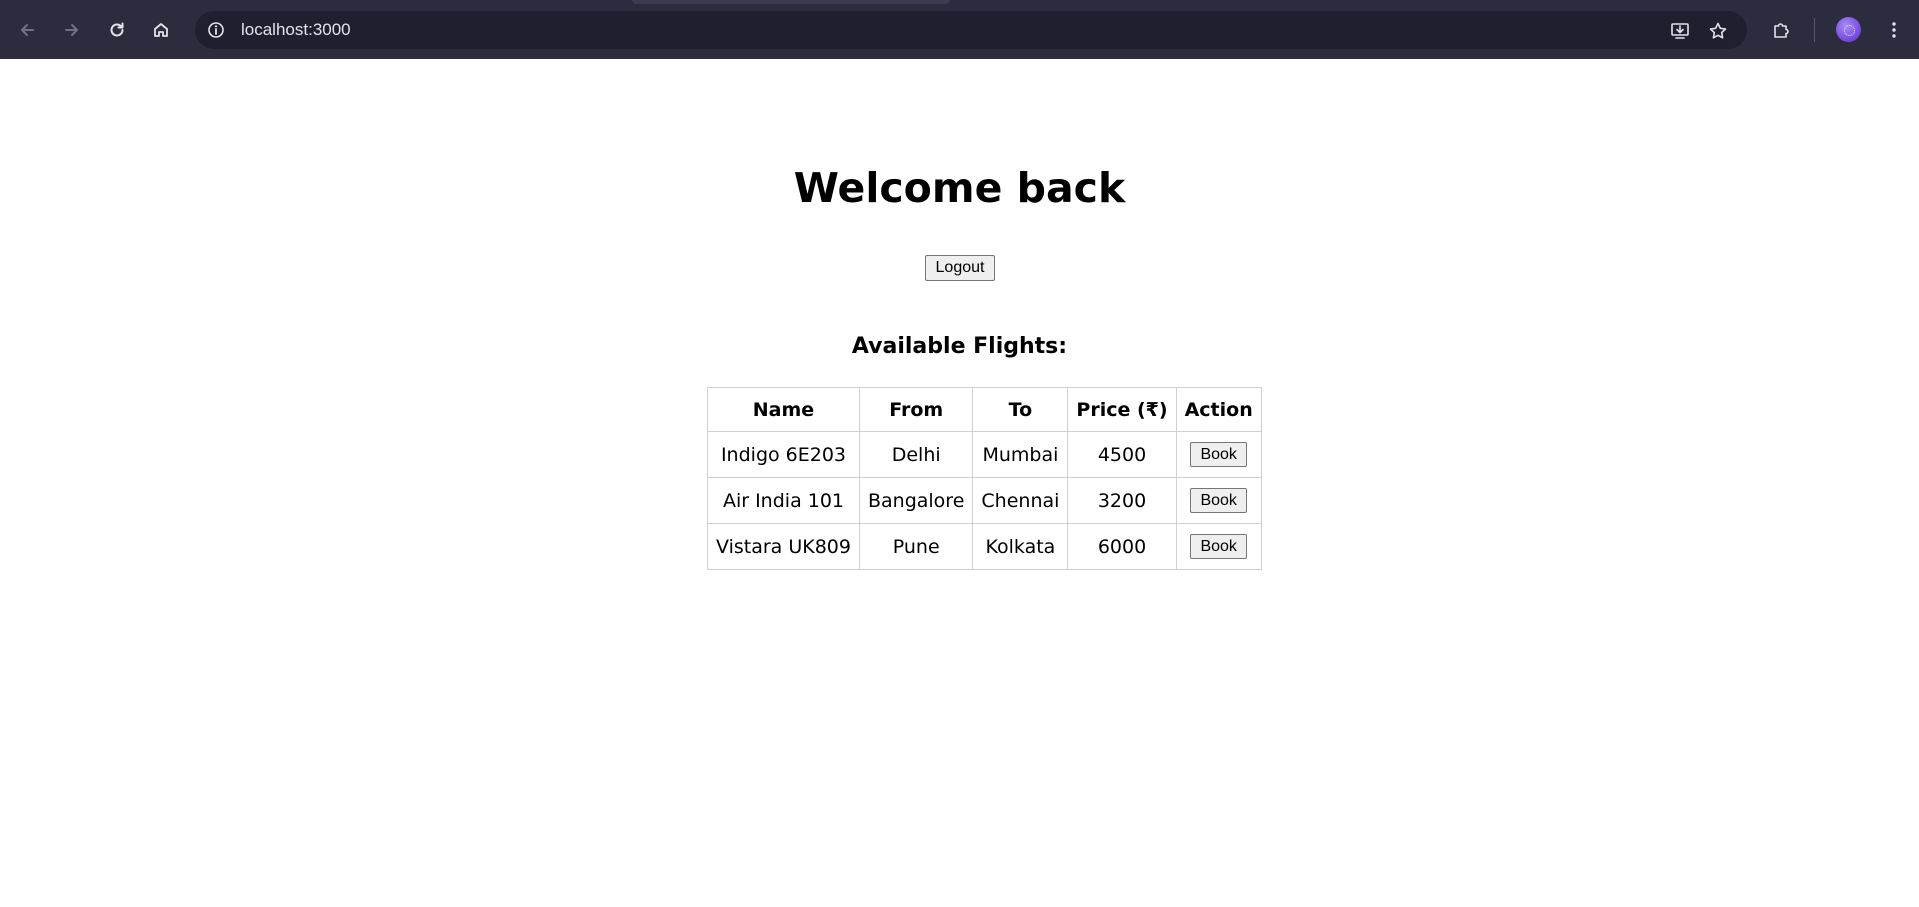  I want to click on flight-from-cell: Pune, so click(916, 546).